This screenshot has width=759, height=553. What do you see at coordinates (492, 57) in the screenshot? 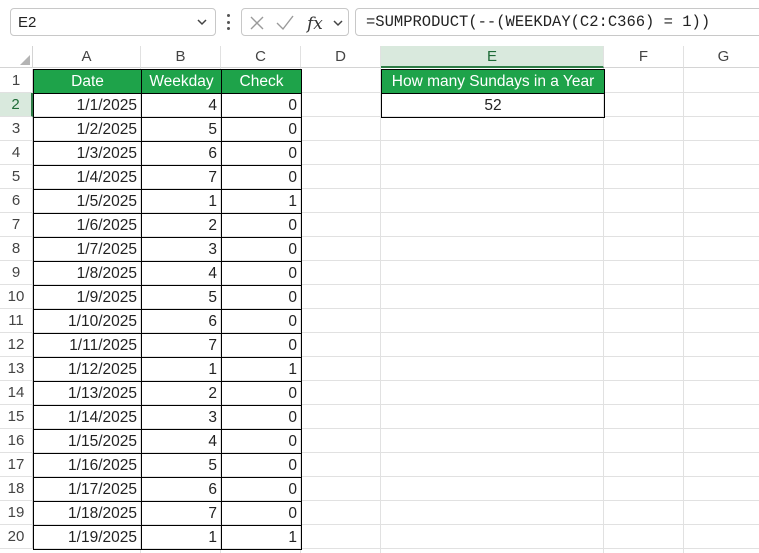
I see `column-header-e: E` at bounding box center [492, 57].